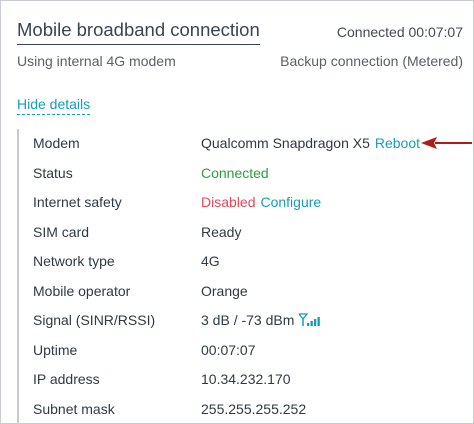 Image resolution: width=474 pixels, height=424 pixels. I want to click on modem-name: Qualcomm Snapdragon X5, so click(285, 143).